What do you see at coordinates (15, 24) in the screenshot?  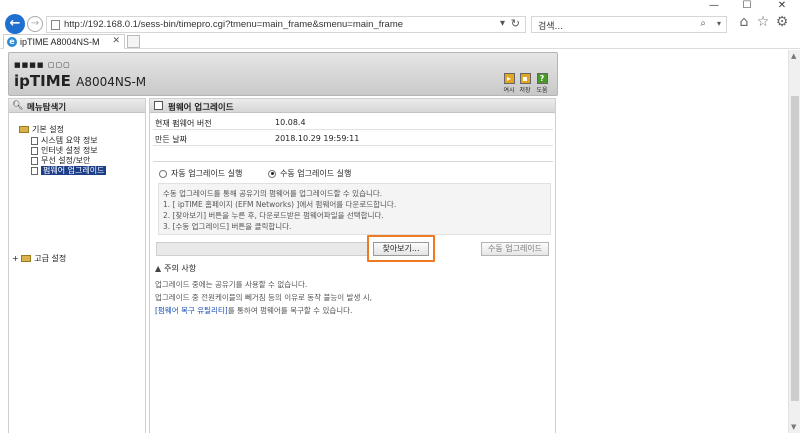 I see `back-arrow-icon: ←` at bounding box center [15, 24].